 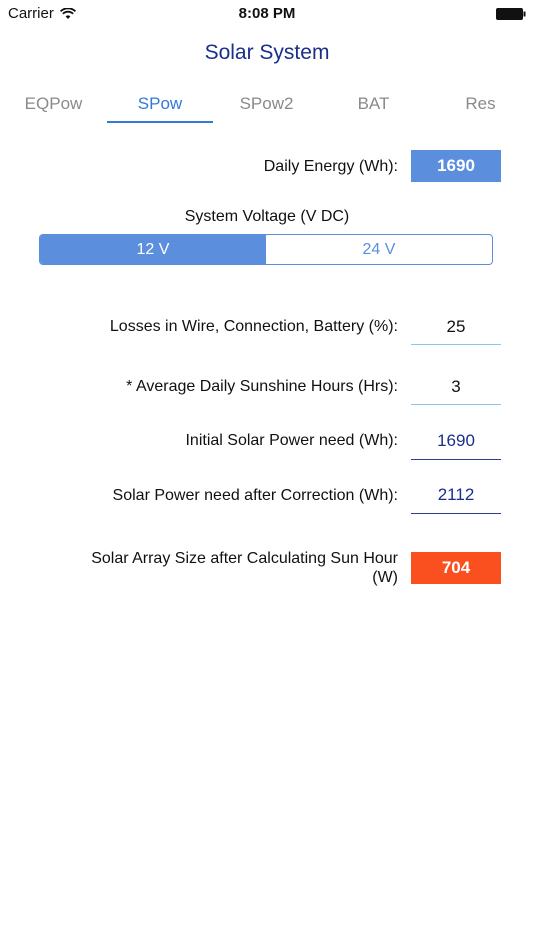 I want to click on system-voltage-label: System Voltage (V DC), so click(x=267, y=216).